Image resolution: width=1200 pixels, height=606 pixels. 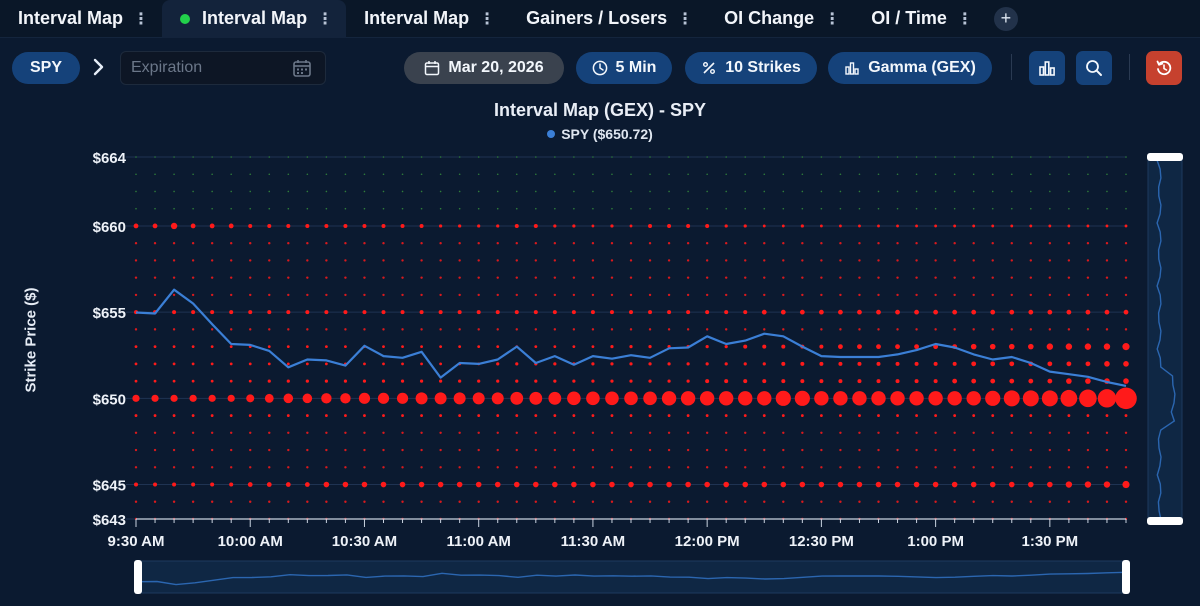 I want to click on symbol-button: SPY, so click(x=46, y=68).